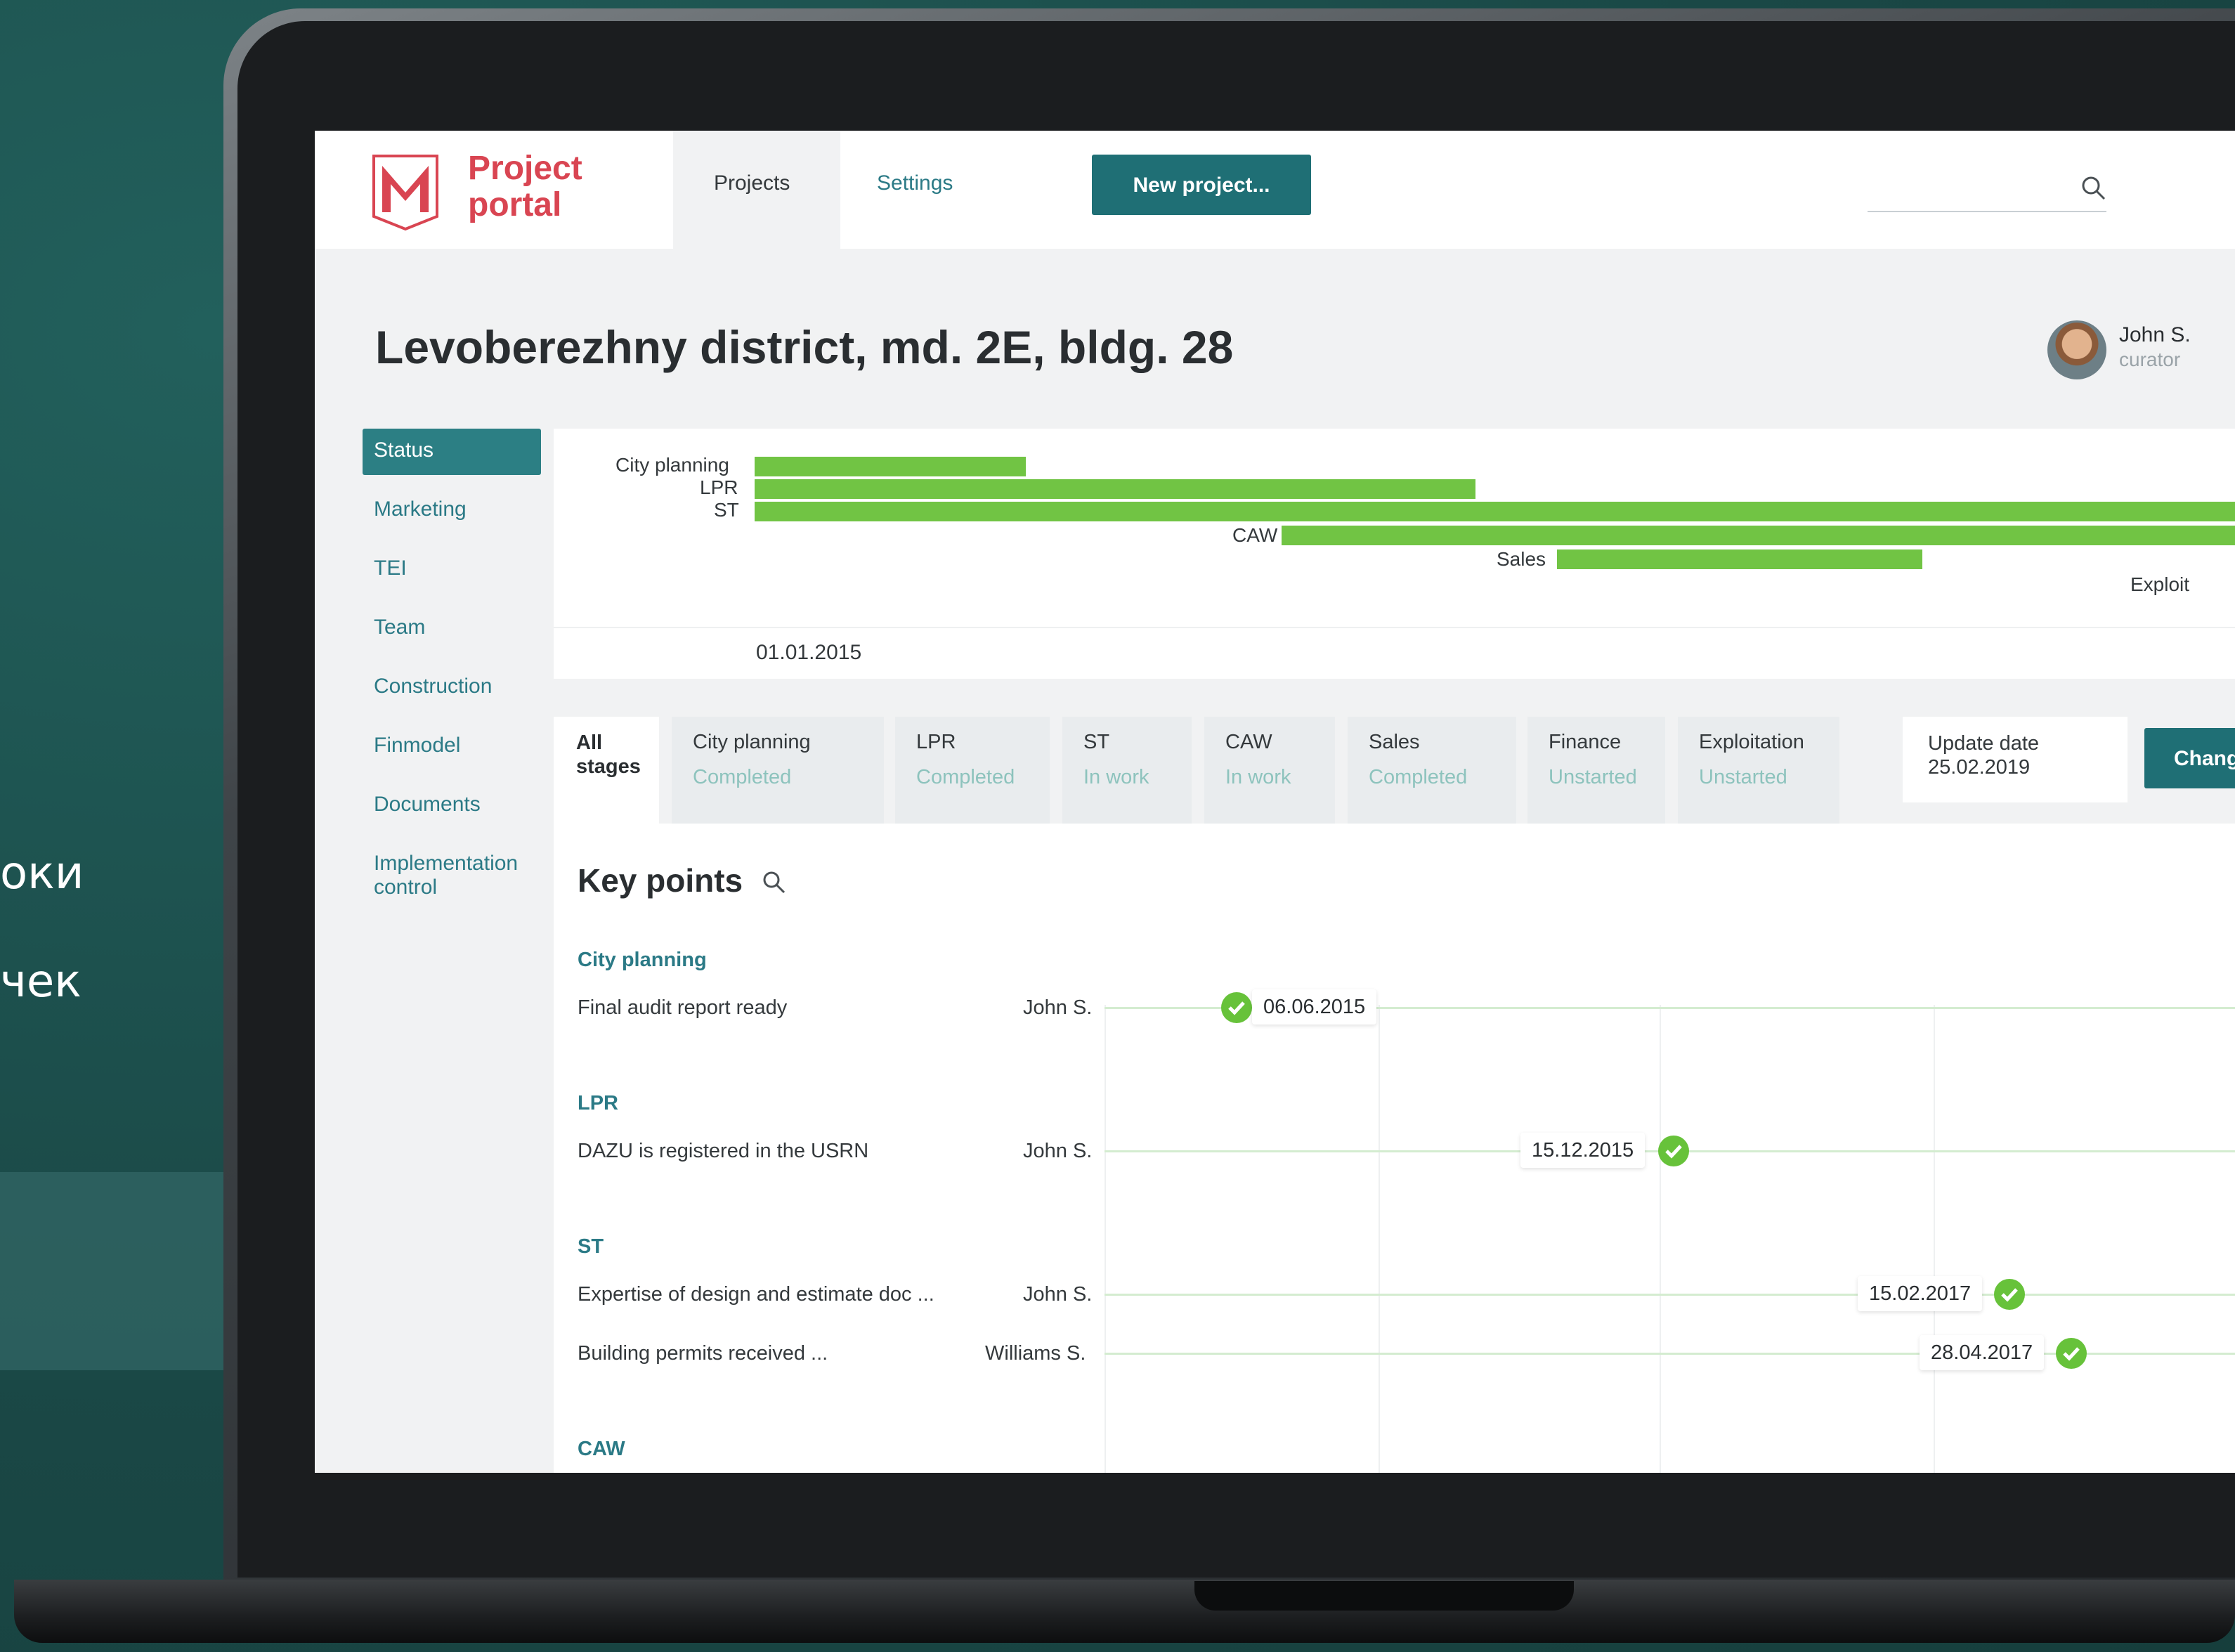 The image size is (2235, 1652). What do you see at coordinates (1115, 489) in the screenshot?
I see `gantt-bar-lpr` at bounding box center [1115, 489].